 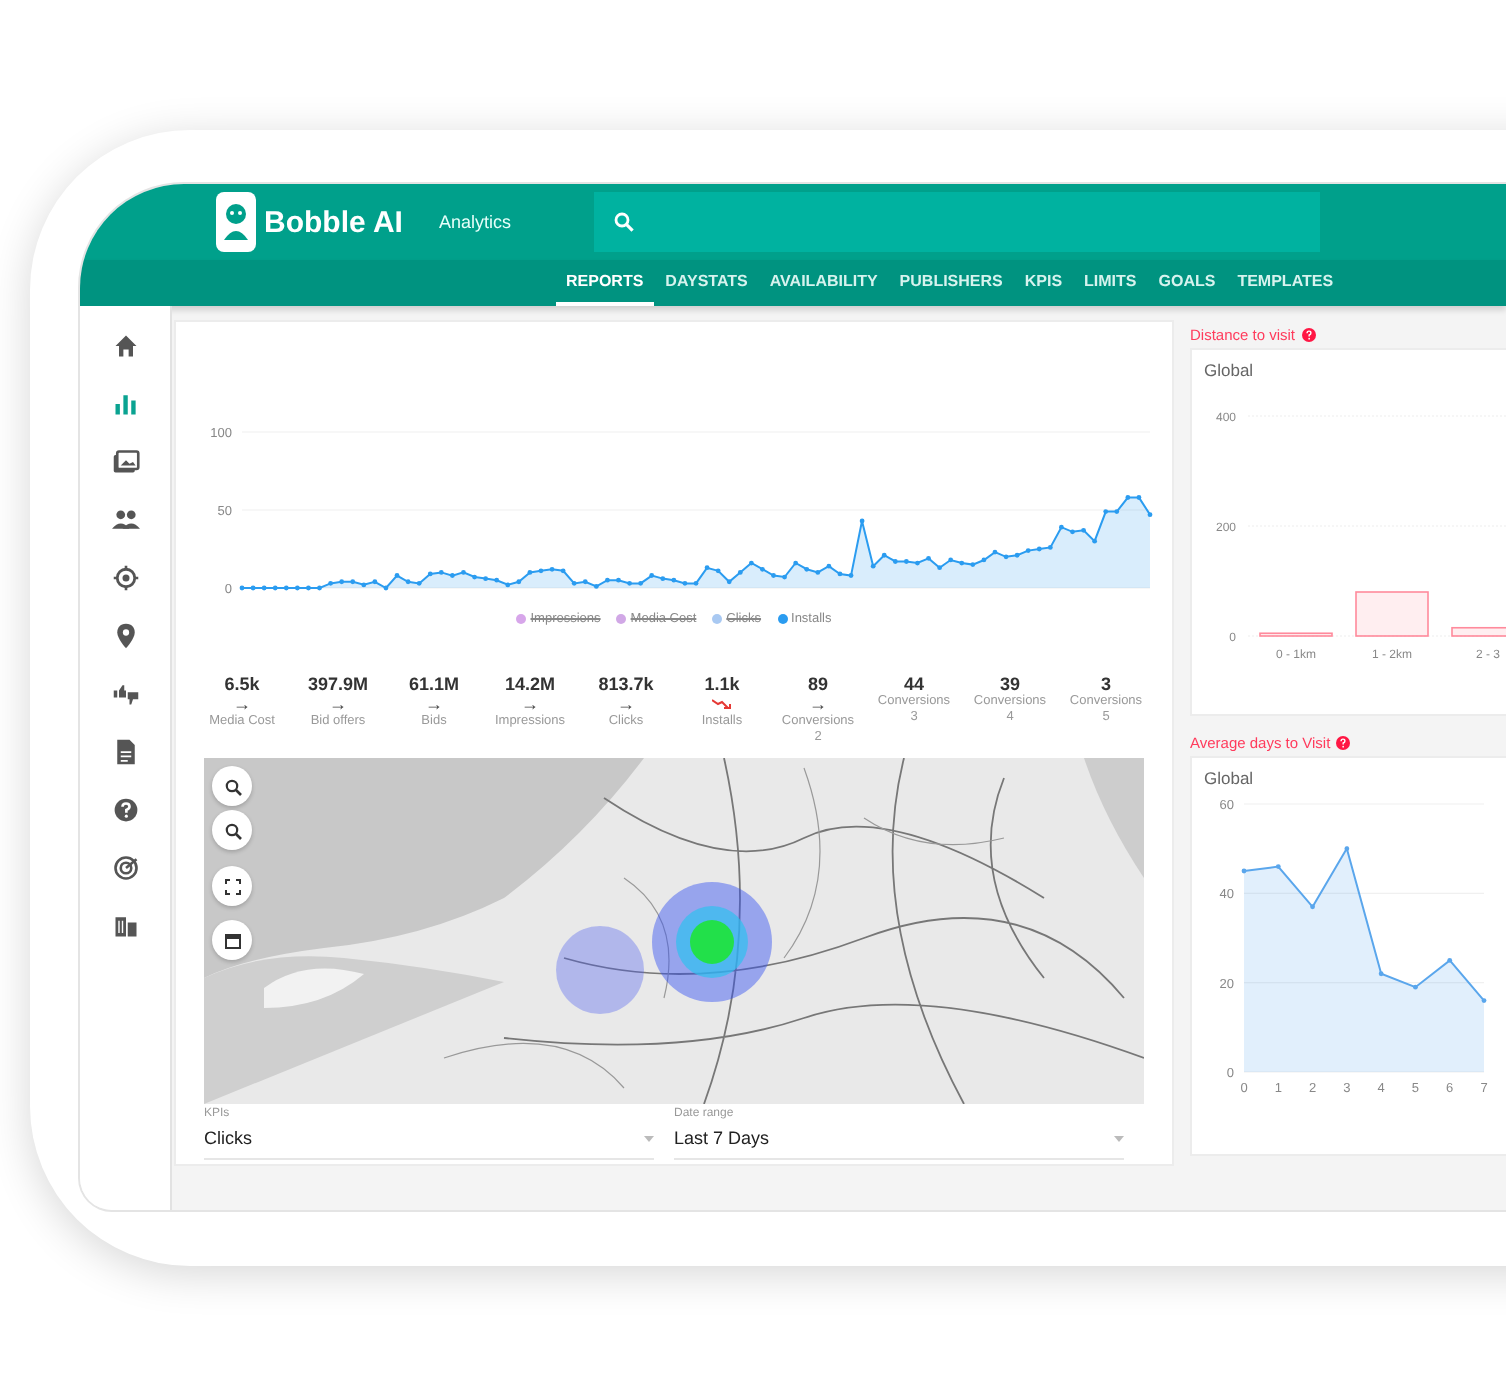 I want to click on logo-icon, so click(x=236, y=222).